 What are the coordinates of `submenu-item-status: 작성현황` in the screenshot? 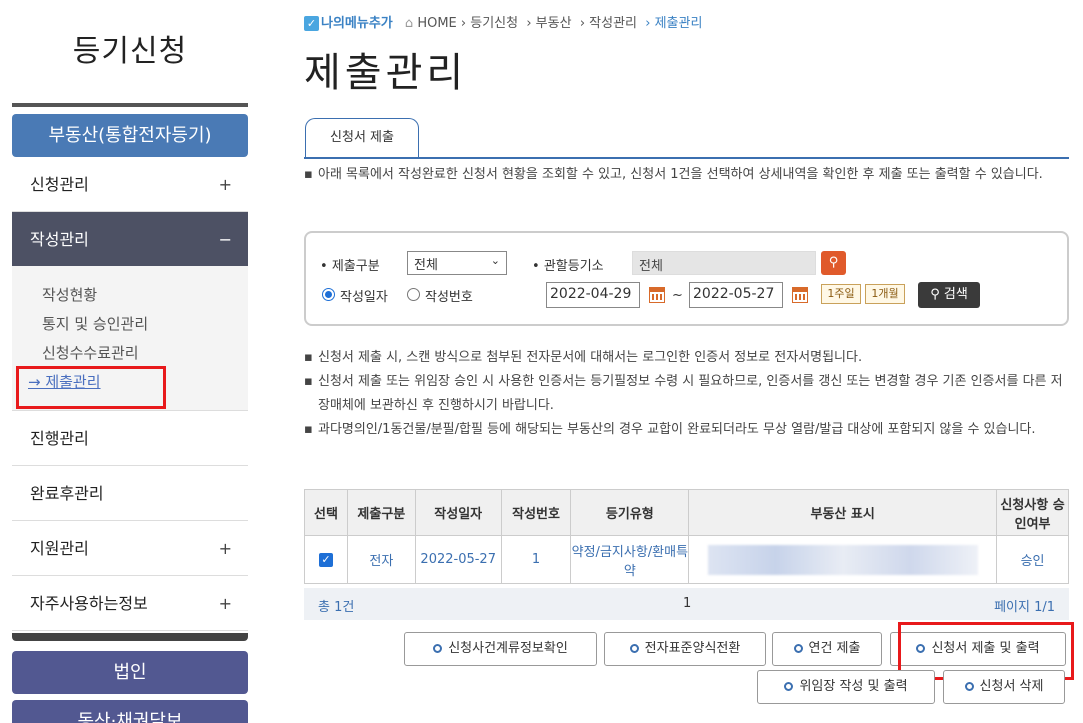 It's located at (69, 294).